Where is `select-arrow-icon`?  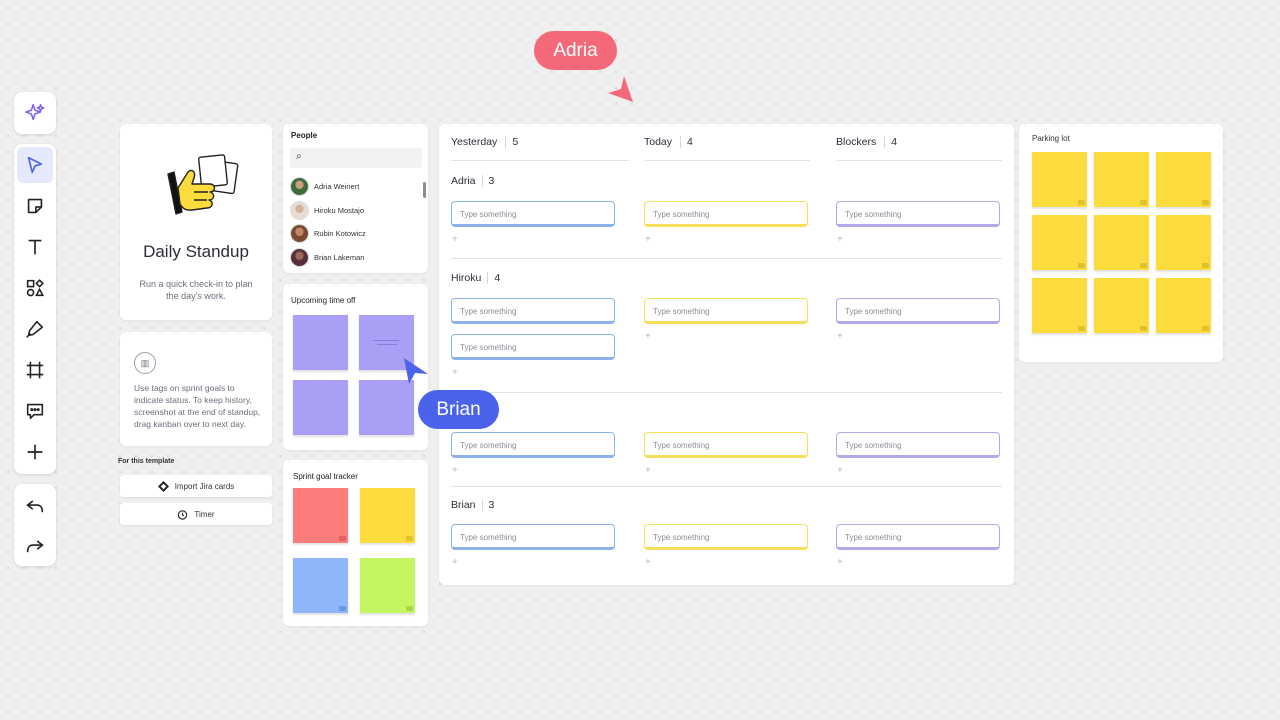 select-arrow-icon is located at coordinates (35, 165).